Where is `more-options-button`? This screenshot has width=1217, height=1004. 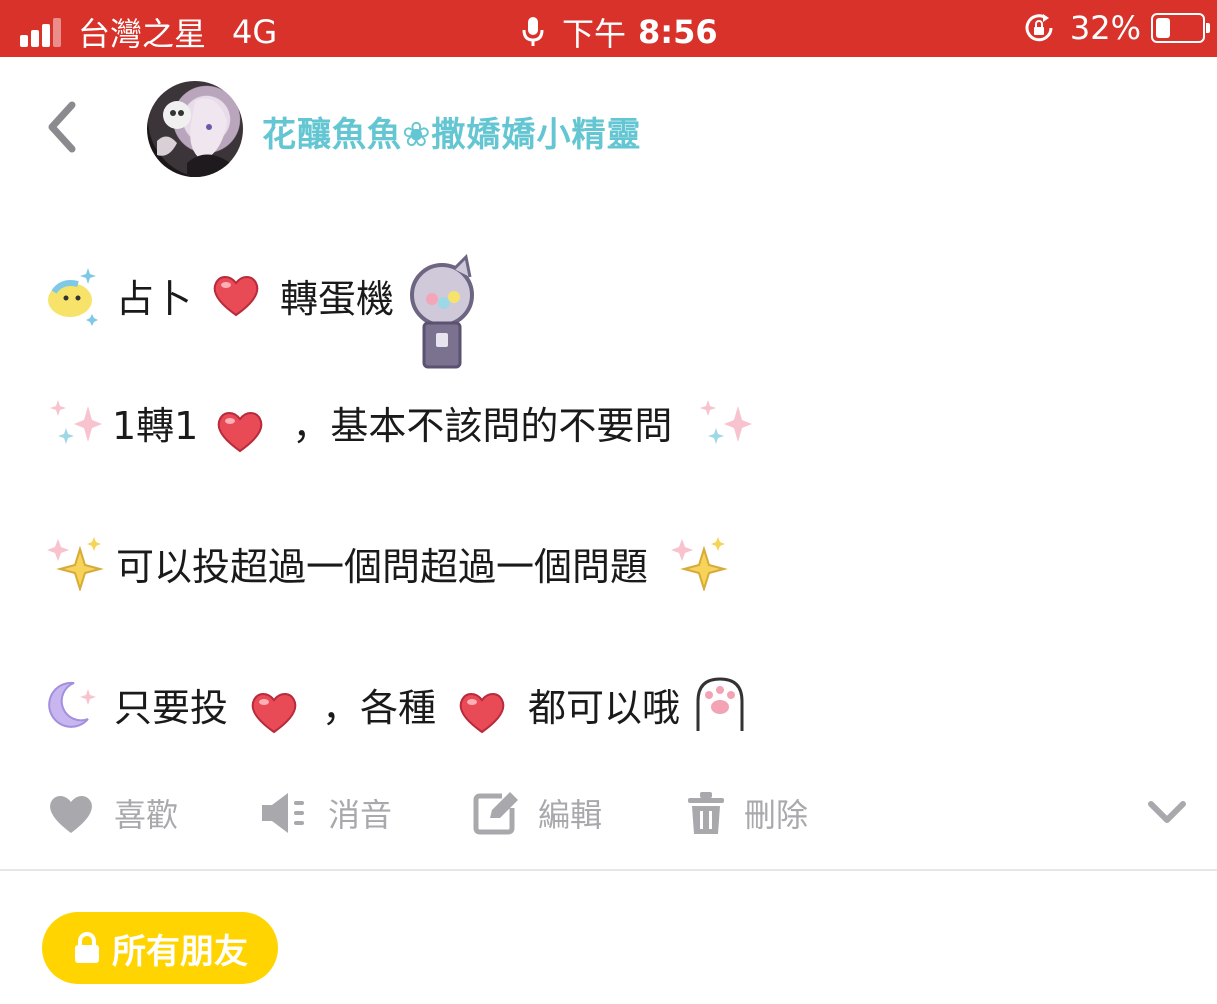 more-options-button is located at coordinates (1167, 815).